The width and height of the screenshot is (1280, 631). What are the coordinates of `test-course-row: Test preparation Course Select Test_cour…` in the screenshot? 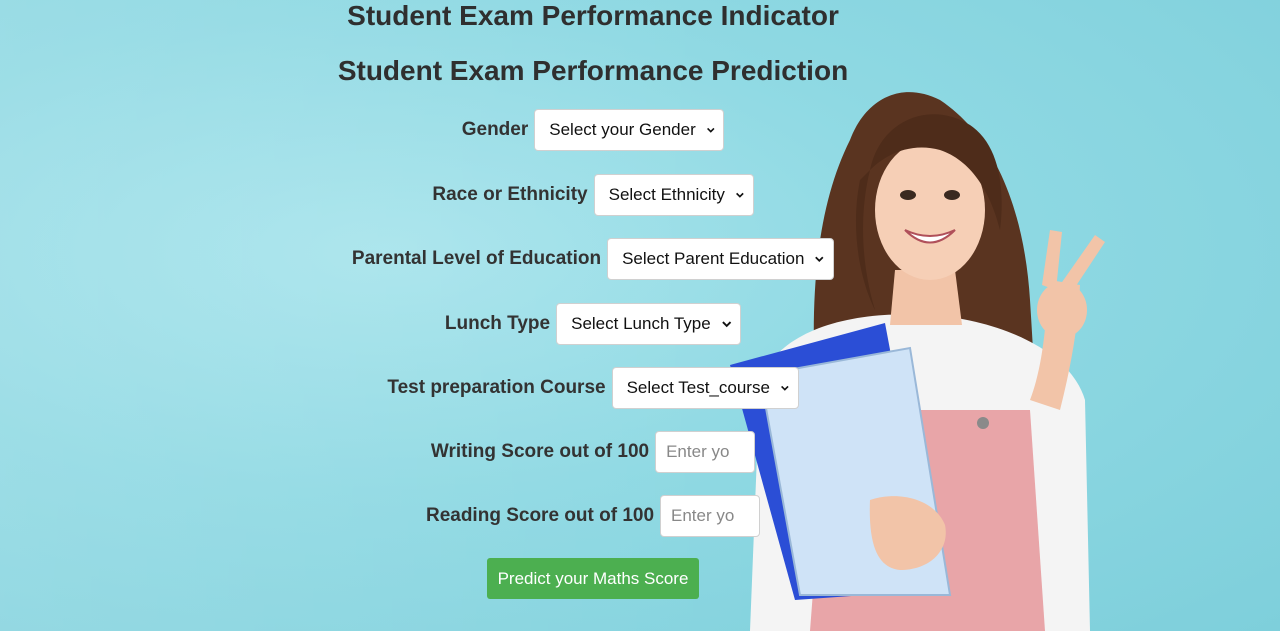 It's located at (593, 388).